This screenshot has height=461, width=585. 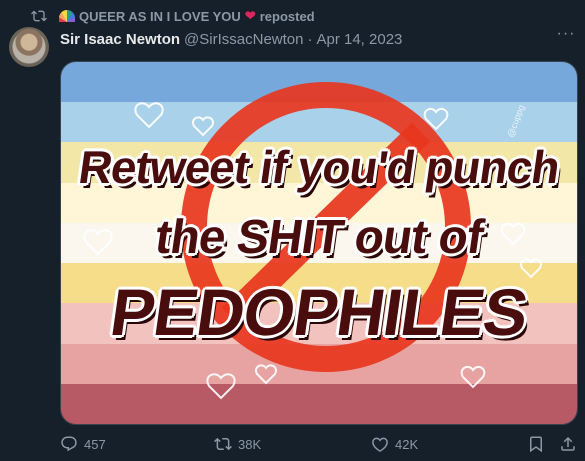 I want to click on repost-user: QUEER AS IN I LOVE YOU, so click(x=160, y=16).